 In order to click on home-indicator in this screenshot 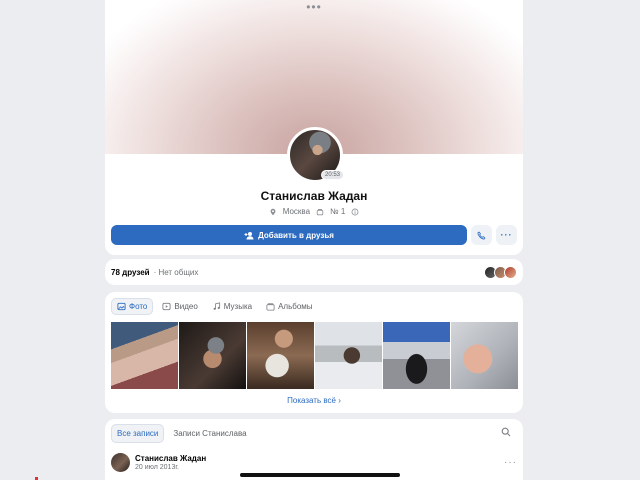, I will do `click(320, 475)`.